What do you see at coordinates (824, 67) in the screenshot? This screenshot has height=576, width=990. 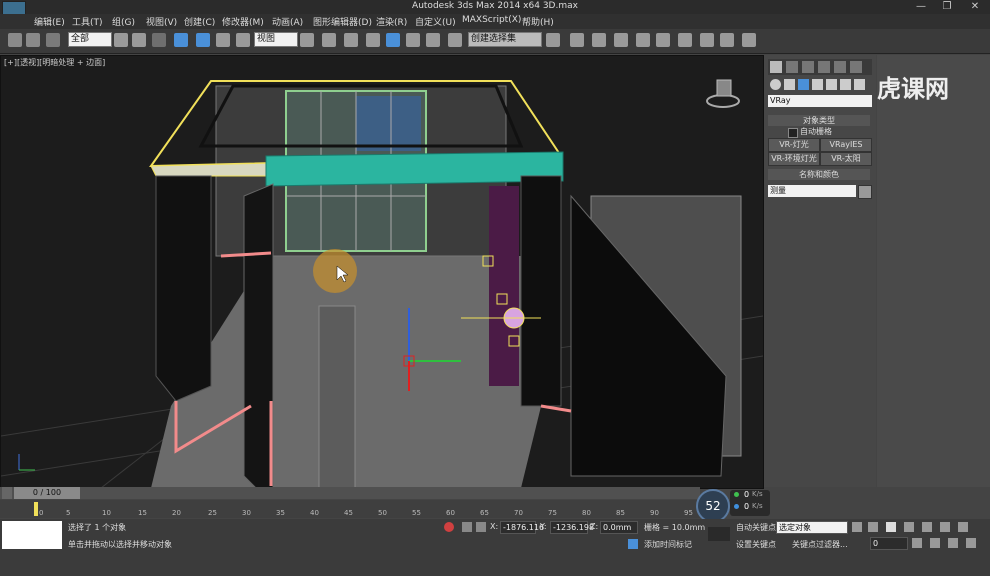 I see `motion-tab-icon` at bounding box center [824, 67].